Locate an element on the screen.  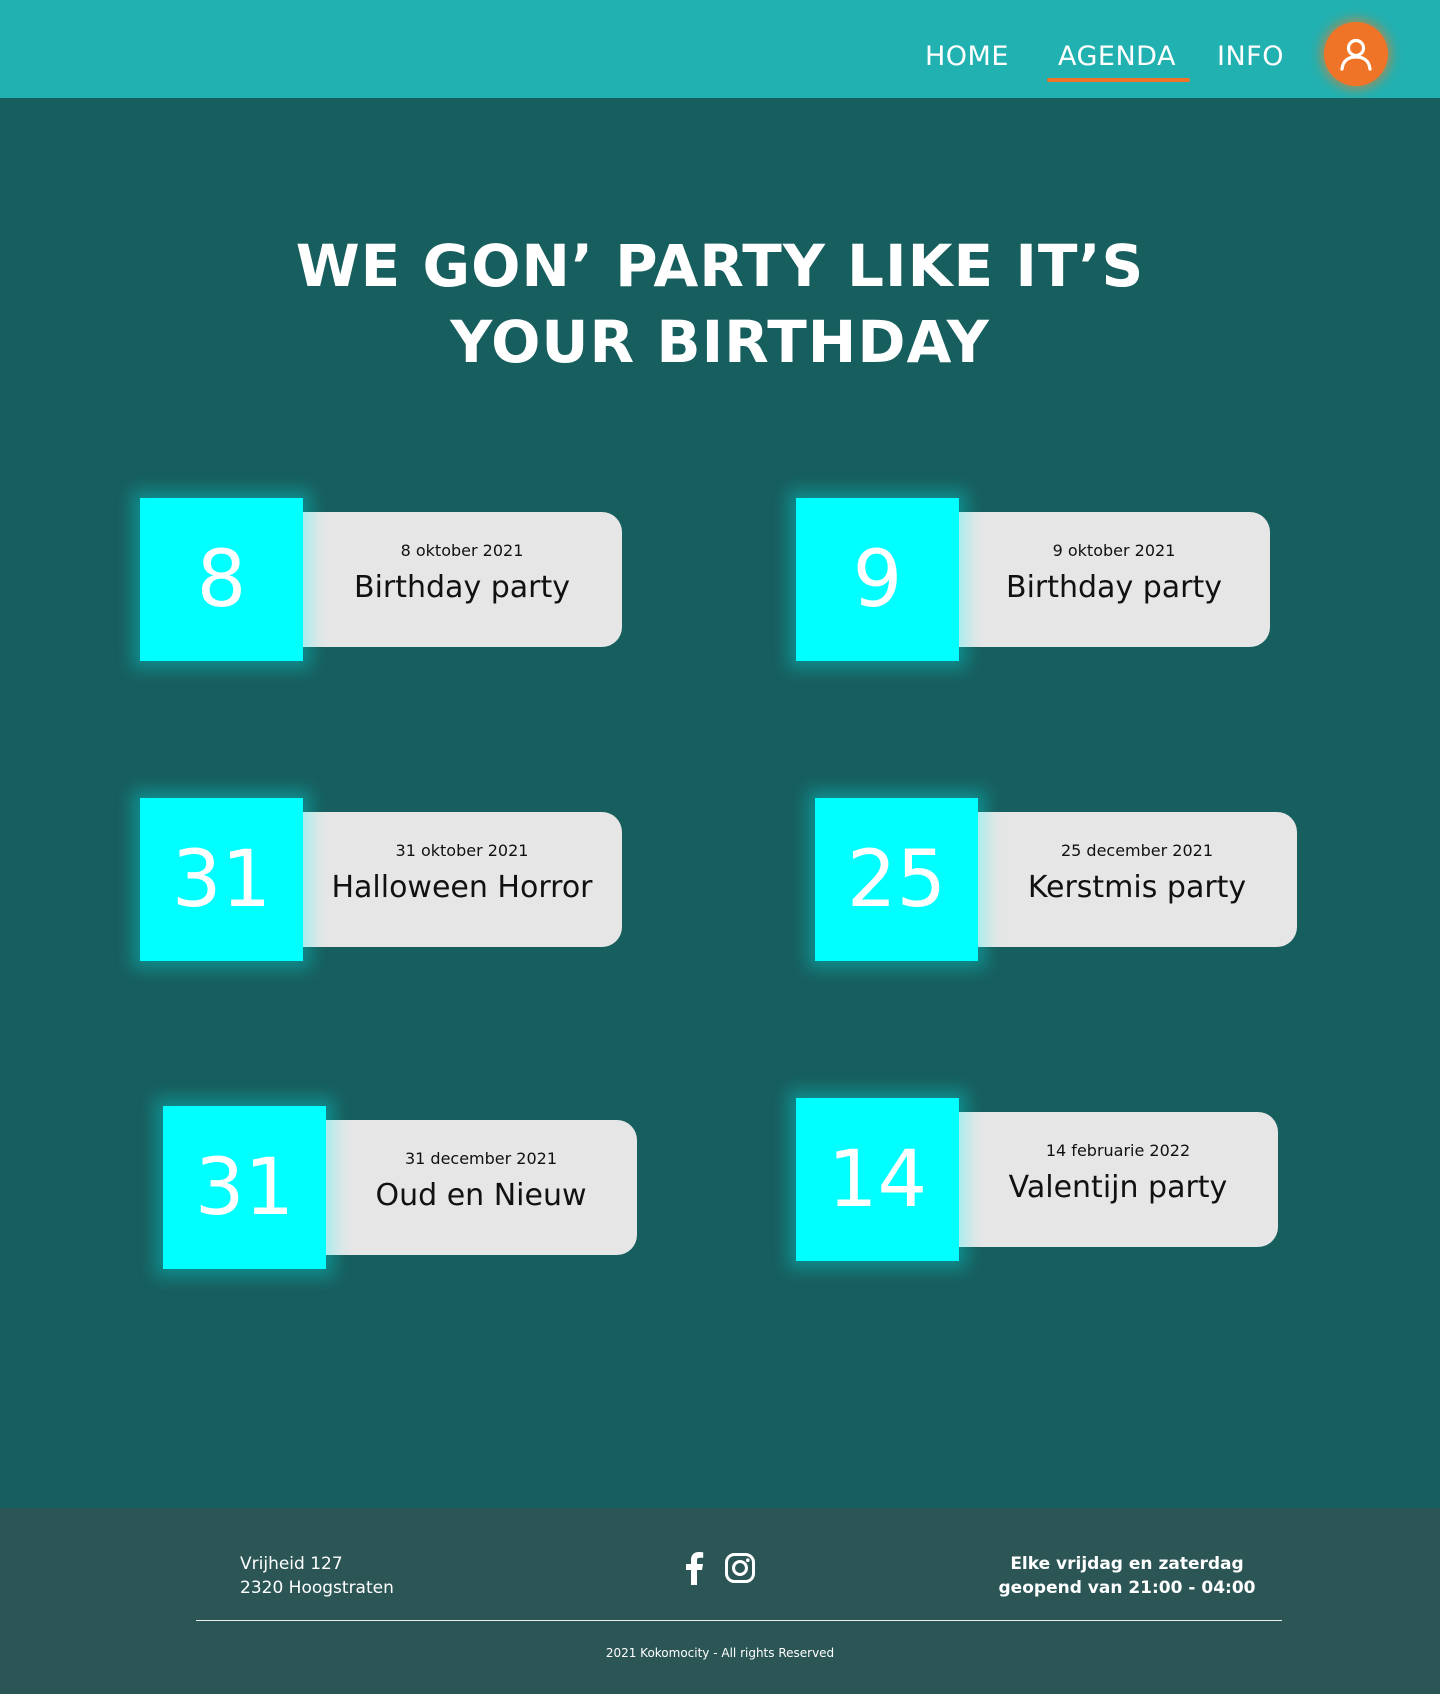
event-day-box: 25 is located at coordinates (896, 879).